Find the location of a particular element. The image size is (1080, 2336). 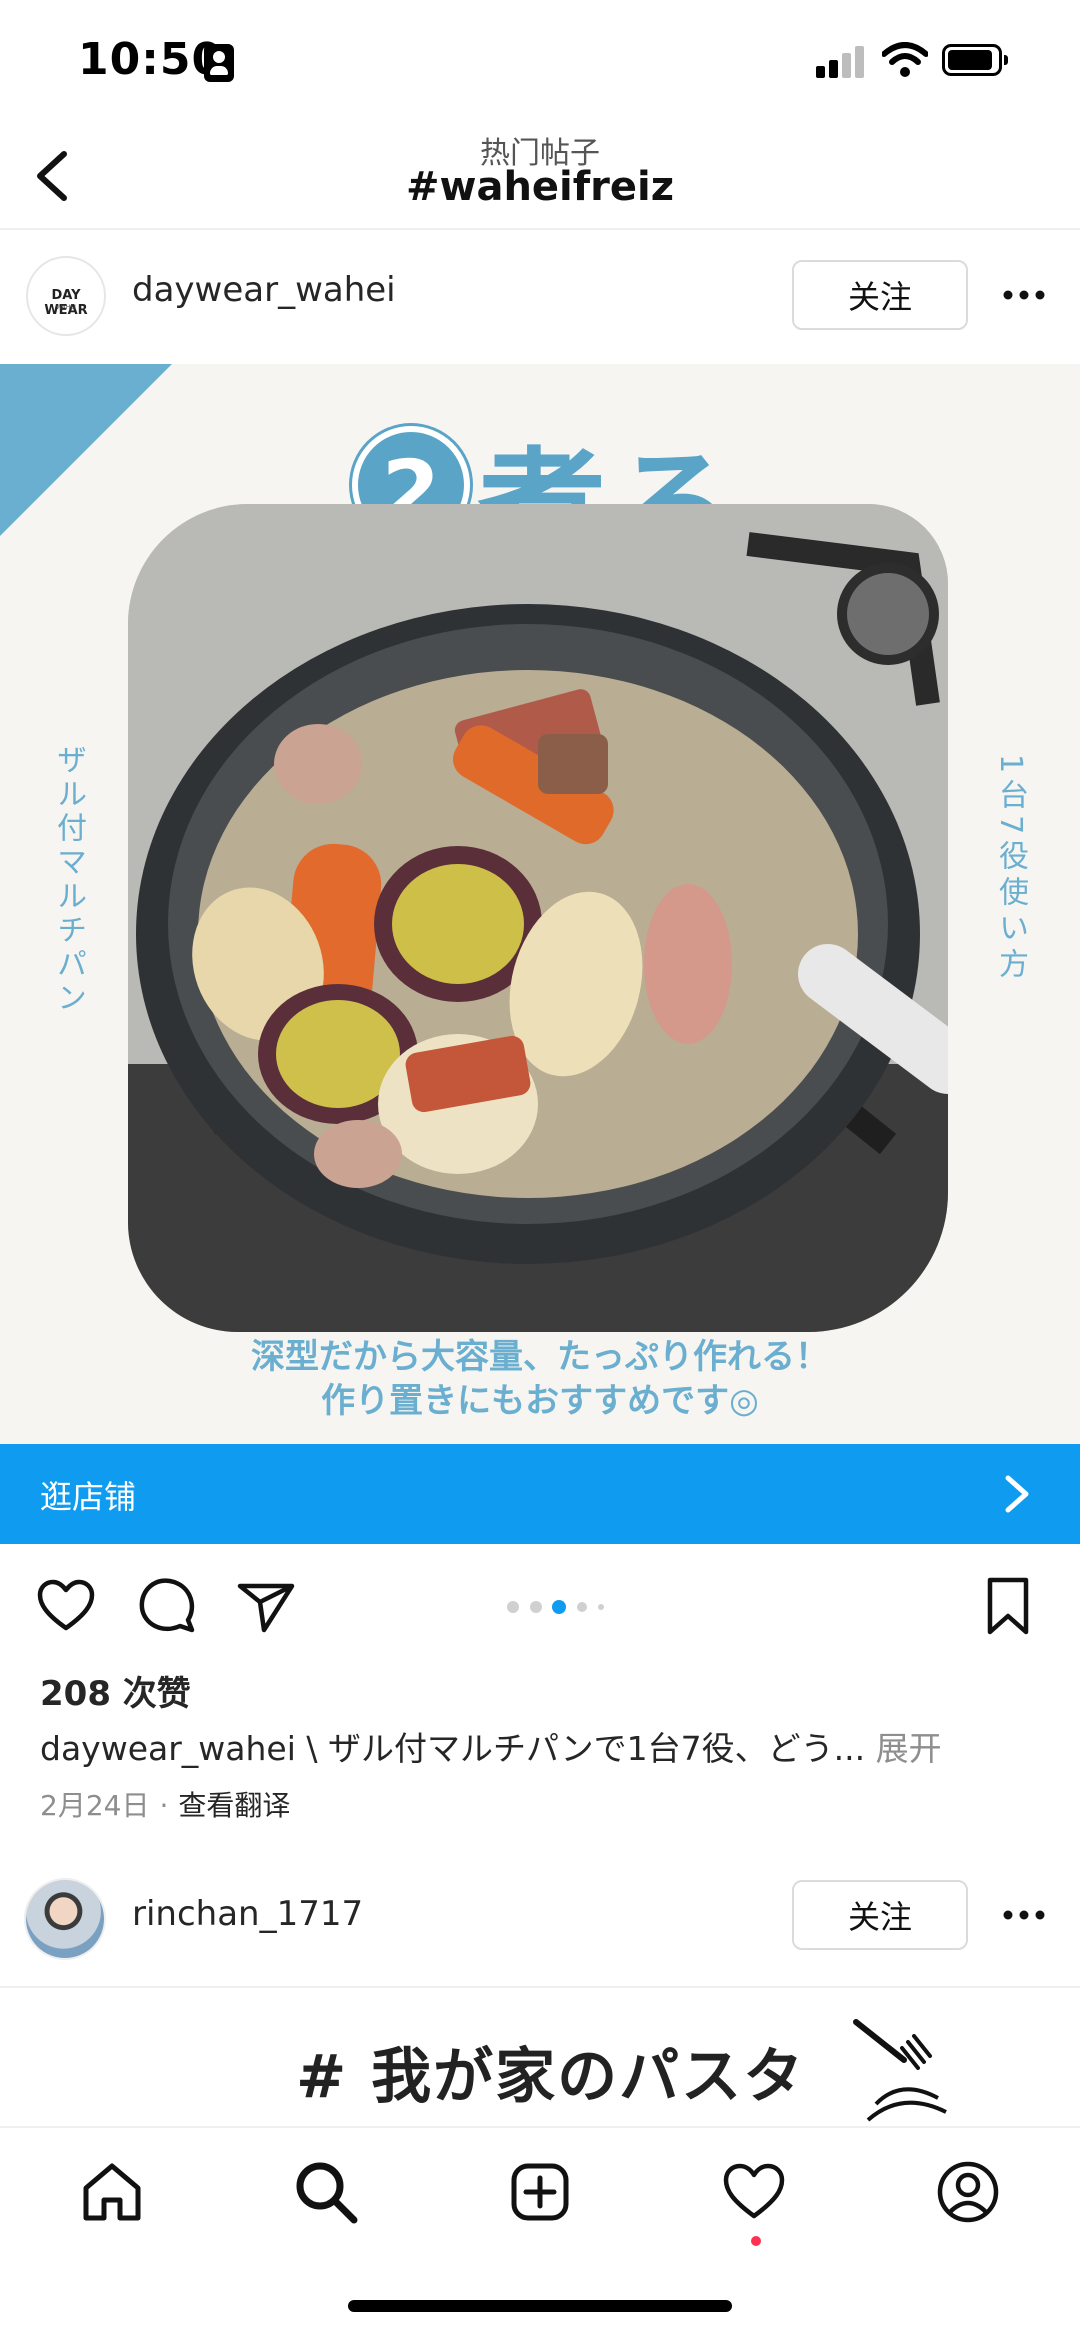

chevron-right-icon is located at coordinates (1017, 1494).